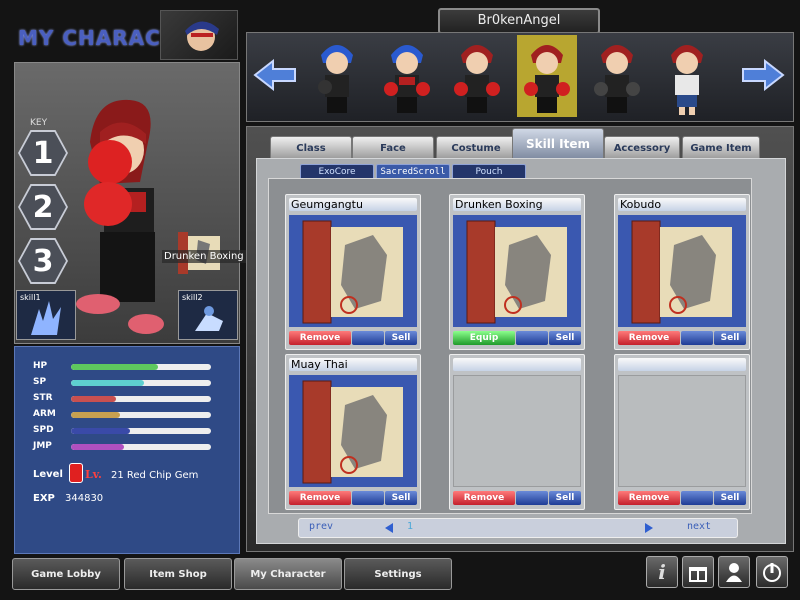 Image resolution: width=800 pixels, height=600 pixels. What do you see at coordinates (547, 76) in the screenshot?
I see `character-slot-selected` at bounding box center [547, 76].